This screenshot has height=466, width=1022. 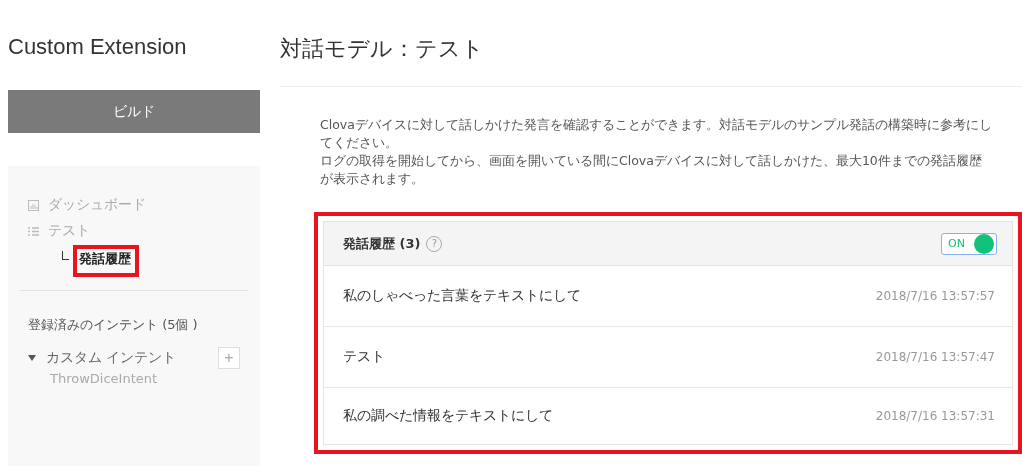 What do you see at coordinates (229, 358) in the screenshot?
I see `add-button: +` at bounding box center [229, 358].